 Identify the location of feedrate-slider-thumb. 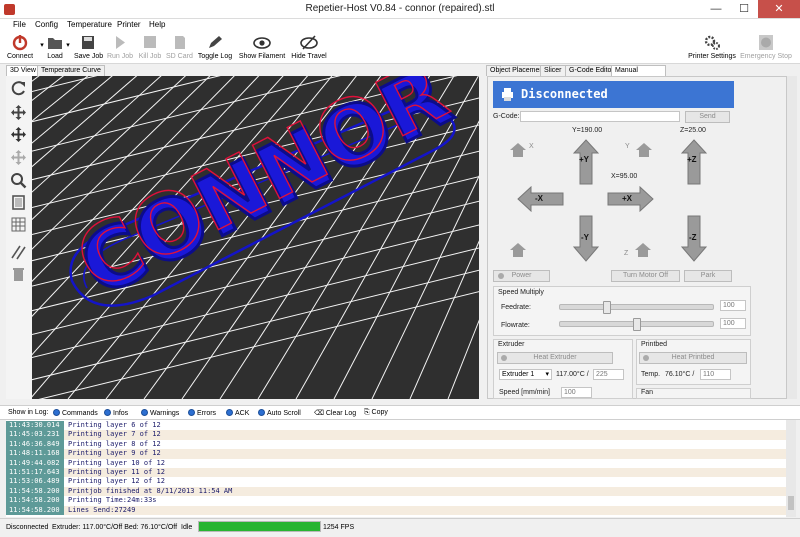
(607, 307).